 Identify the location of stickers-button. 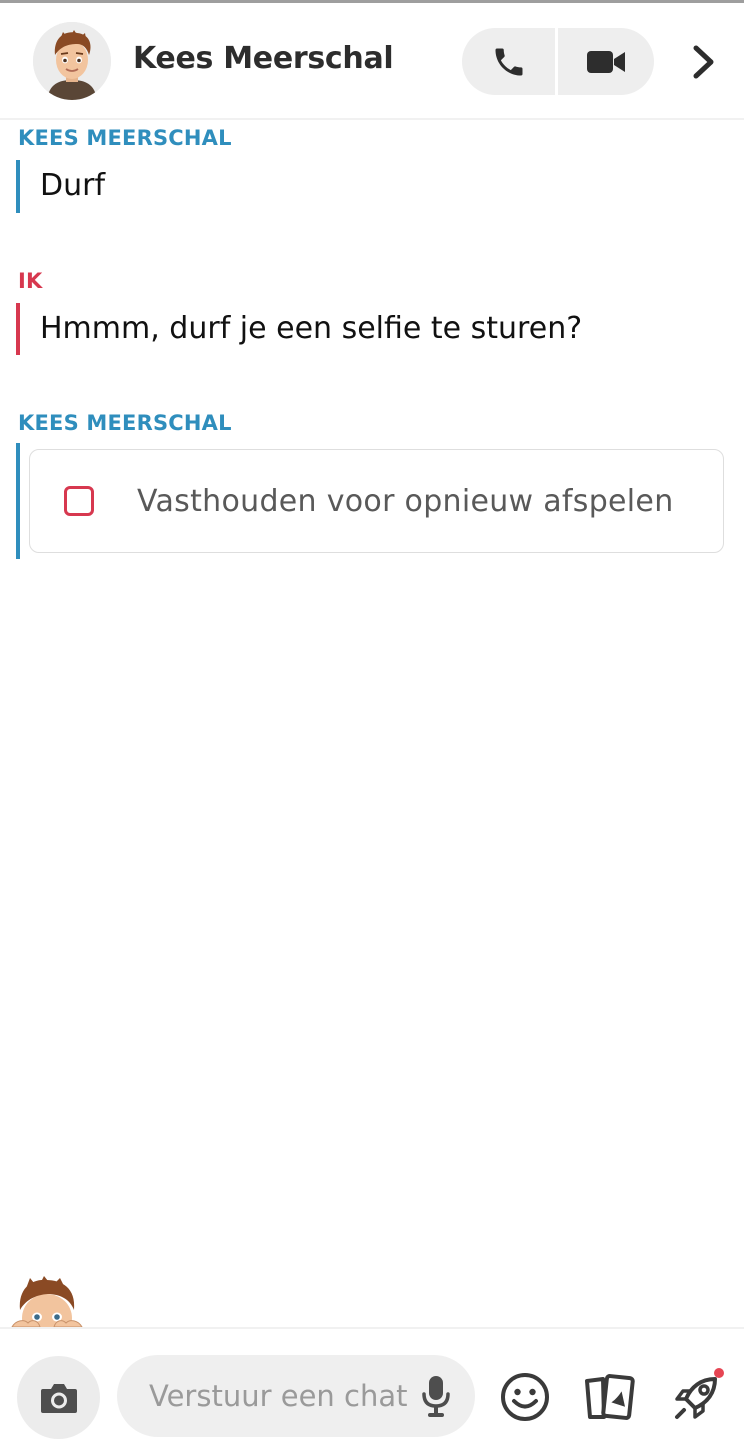
(610, 1397).